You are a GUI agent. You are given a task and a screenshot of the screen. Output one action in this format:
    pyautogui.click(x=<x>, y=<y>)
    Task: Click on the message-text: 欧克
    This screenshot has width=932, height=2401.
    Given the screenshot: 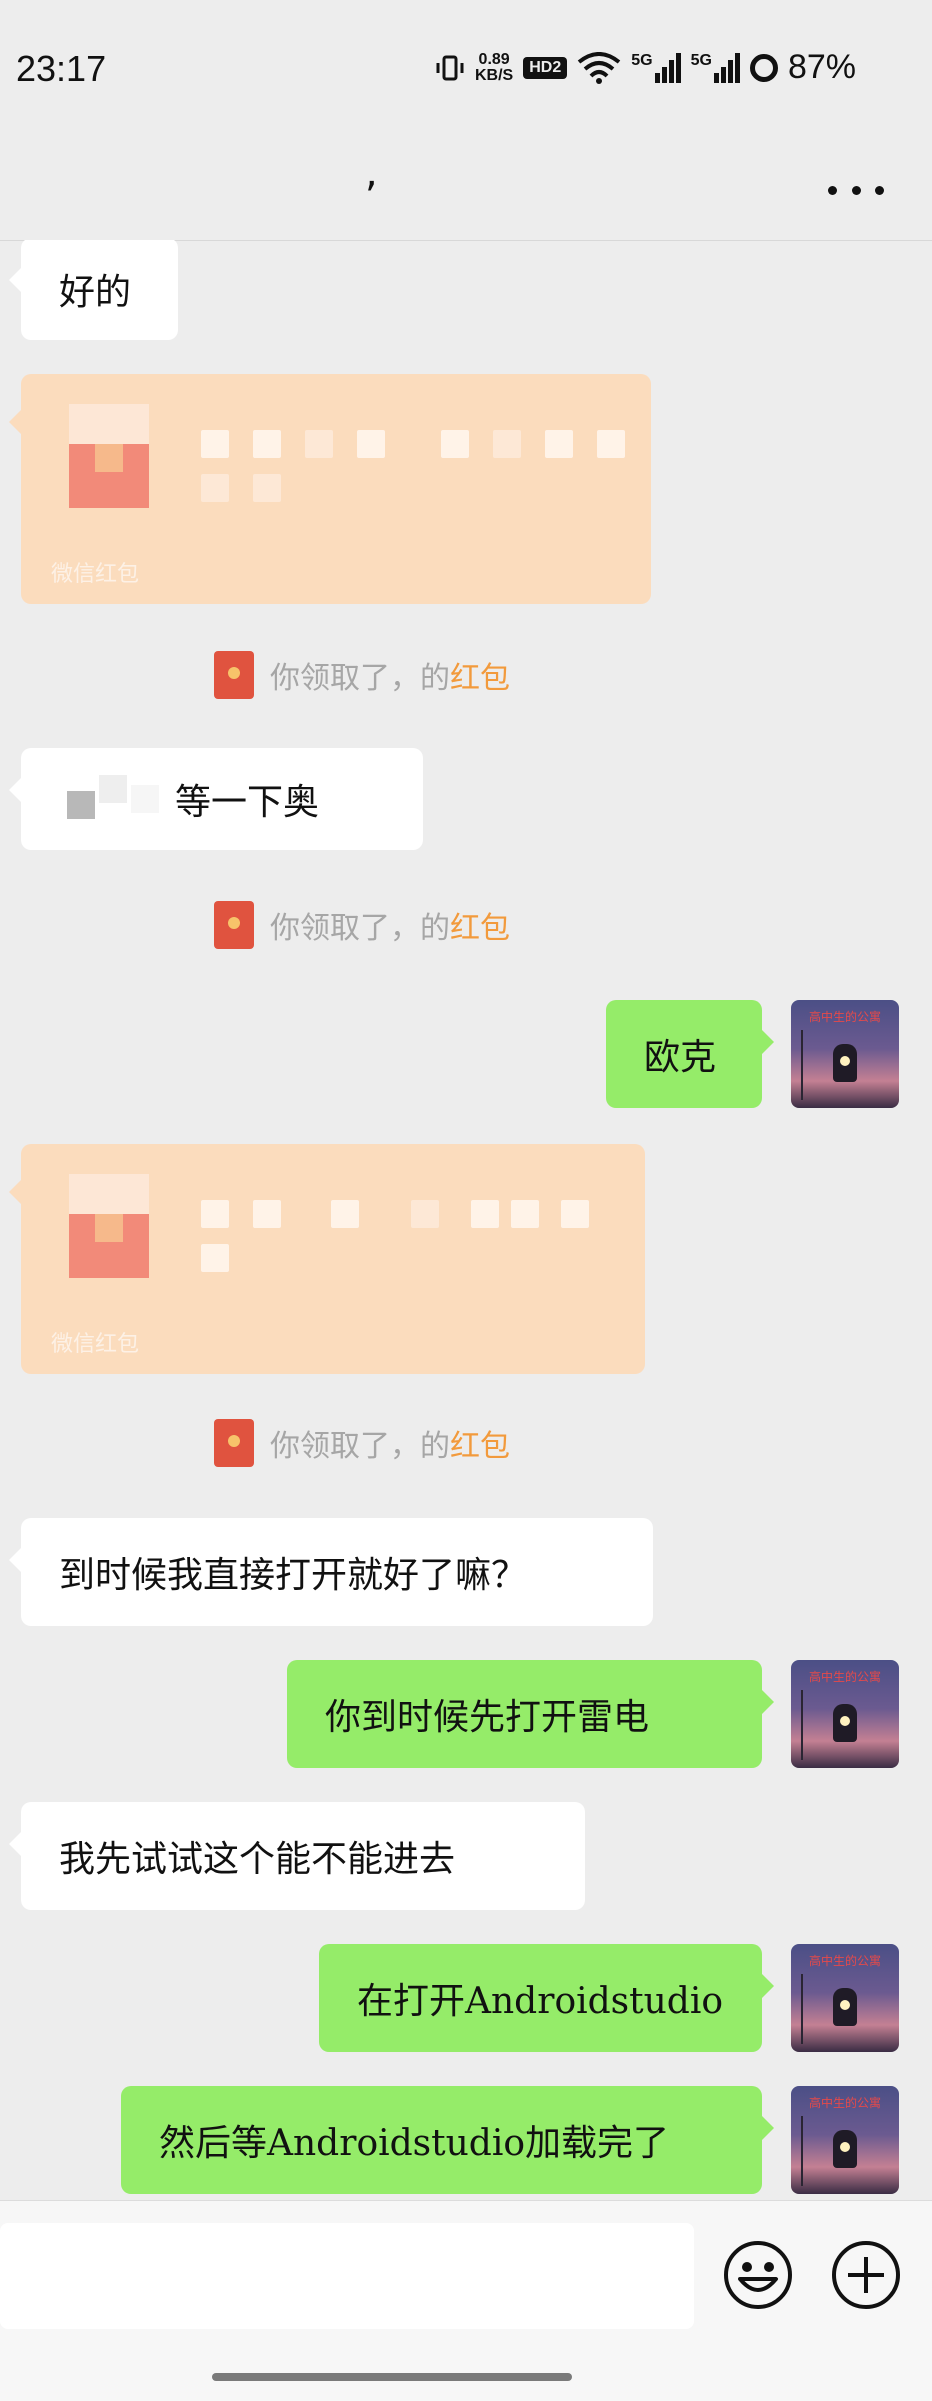 What is the action you would take?
    pyautogui.click(x=680, y=1057)
    